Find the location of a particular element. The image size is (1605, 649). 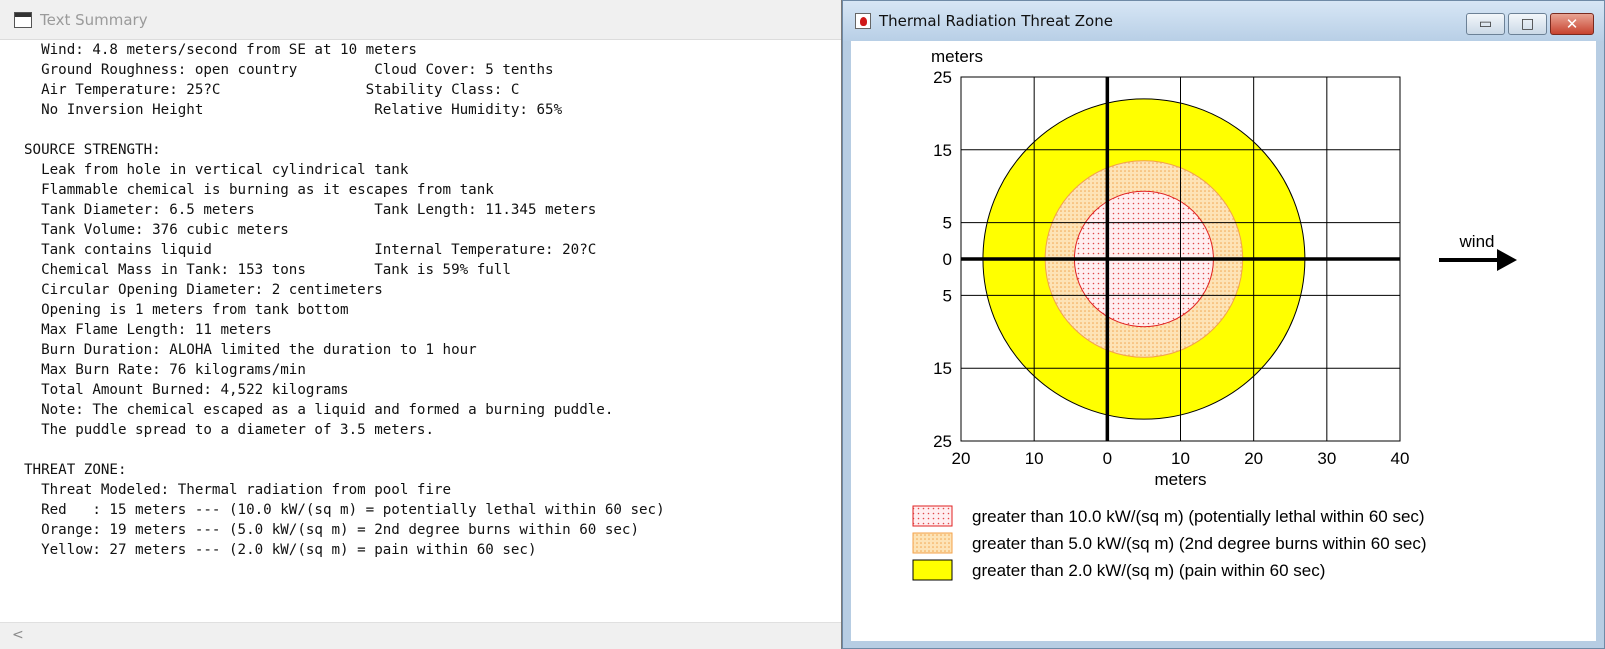

text-summary-title: Text Summary is located at coordinates (94, 19).